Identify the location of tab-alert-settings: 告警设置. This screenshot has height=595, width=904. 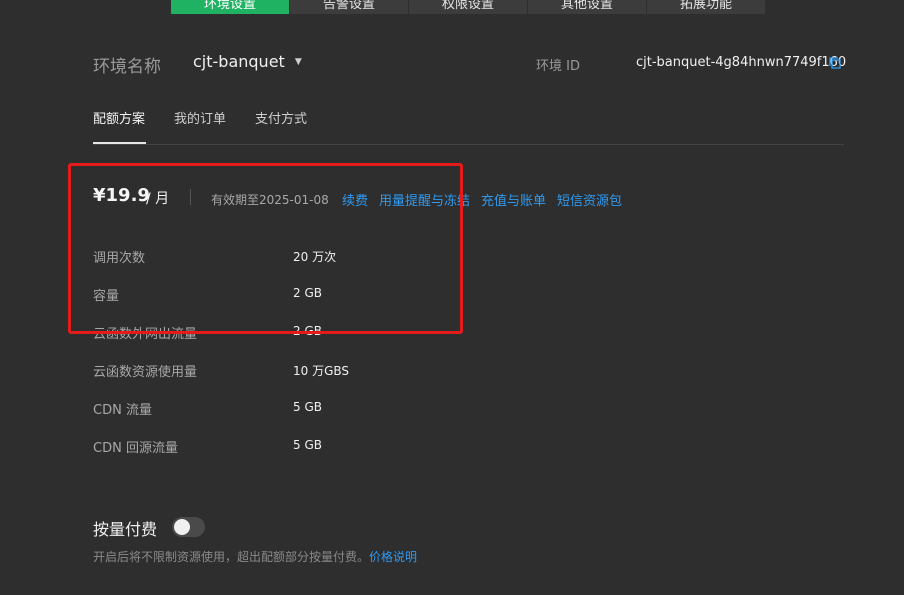
(349, 7).